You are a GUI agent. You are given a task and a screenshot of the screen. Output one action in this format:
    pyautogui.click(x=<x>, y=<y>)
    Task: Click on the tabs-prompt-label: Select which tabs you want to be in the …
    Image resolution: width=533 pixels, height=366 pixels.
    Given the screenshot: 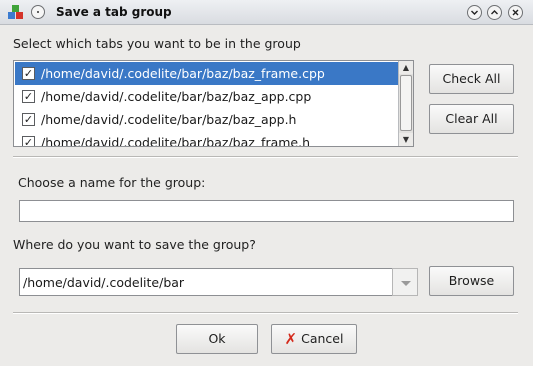 What is the action you would take?
    pyautogui.click(x=157, y=43)
    